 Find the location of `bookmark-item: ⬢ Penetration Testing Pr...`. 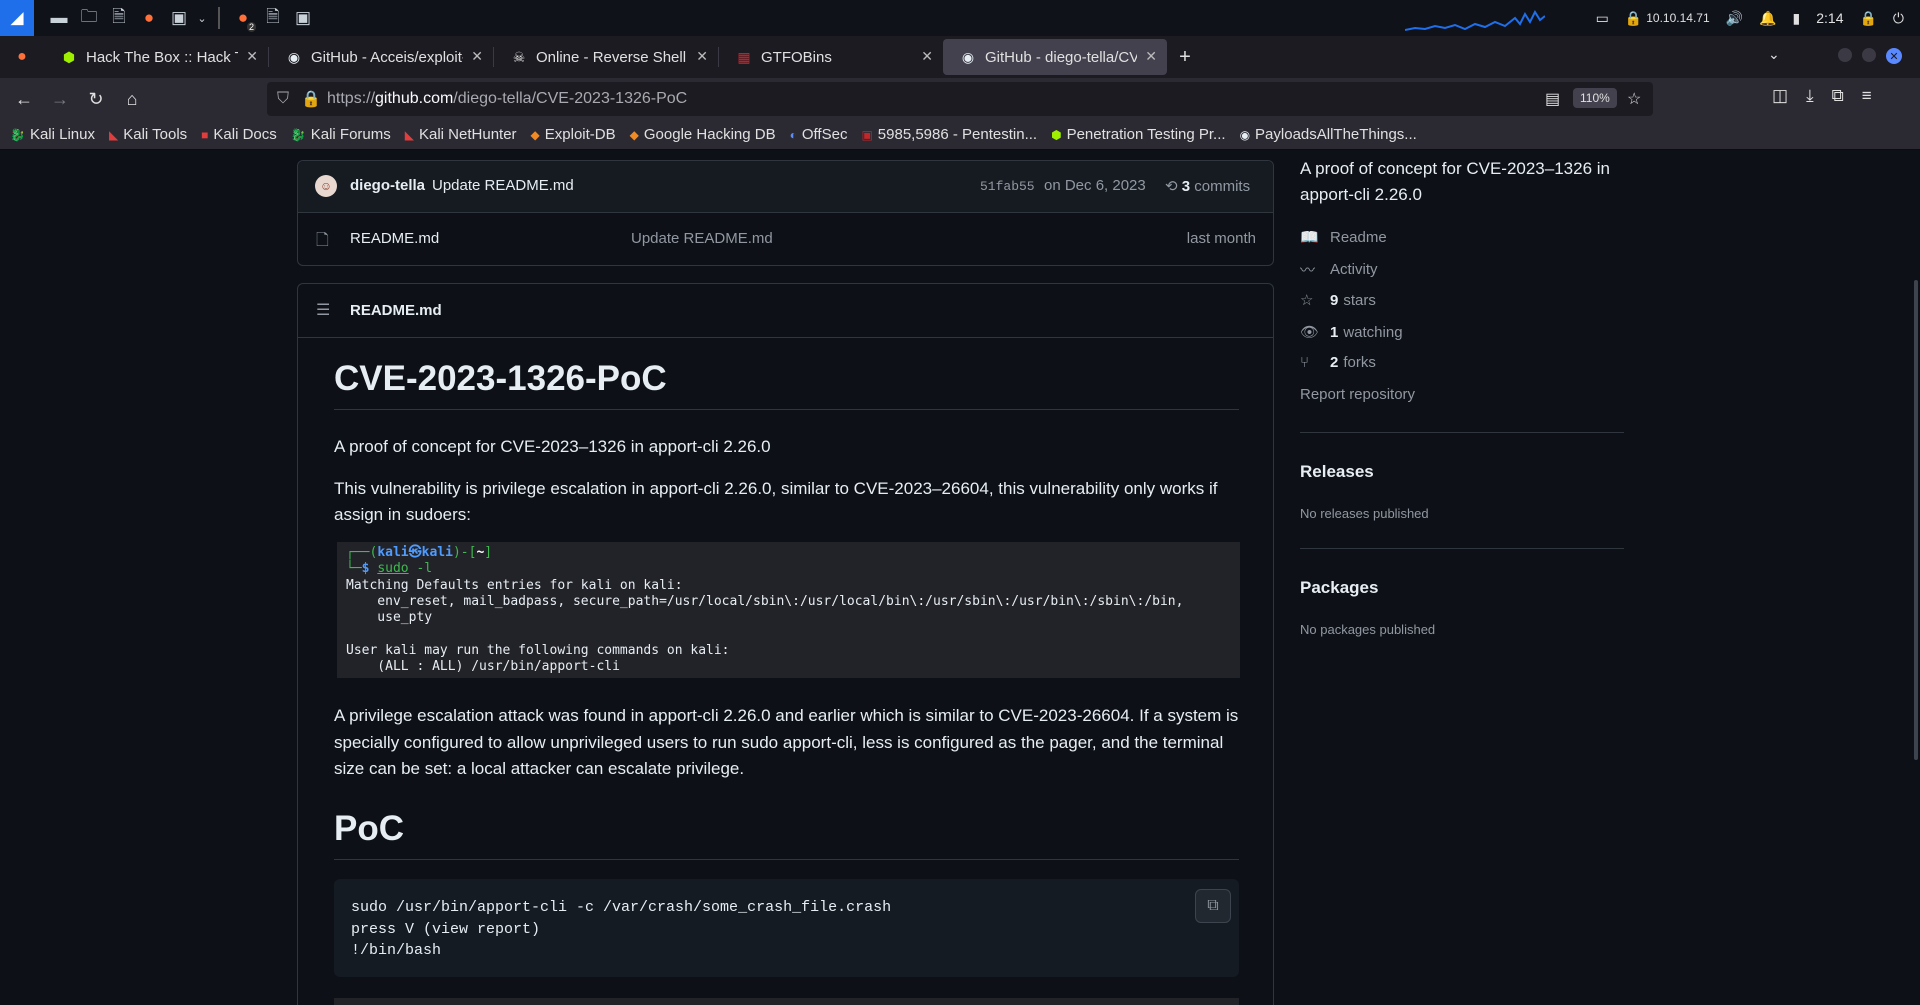

bookmark-item: ⬢ Penetration Testing Pr... is located at coordinates (1138, 134).